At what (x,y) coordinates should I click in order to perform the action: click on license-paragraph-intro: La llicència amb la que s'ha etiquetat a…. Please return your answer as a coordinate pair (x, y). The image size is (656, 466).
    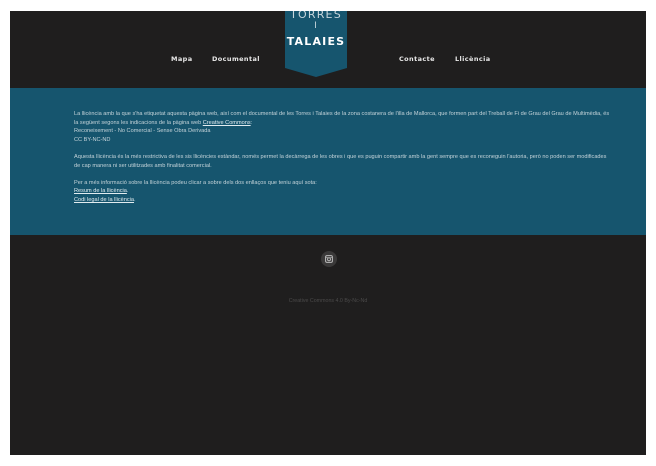
    Looking at the image, I should click on (344, 118).